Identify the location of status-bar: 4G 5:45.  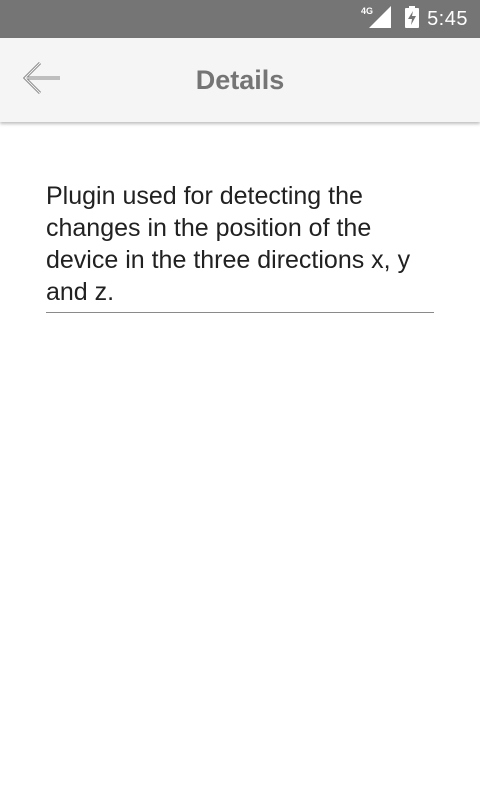
(240, 19).